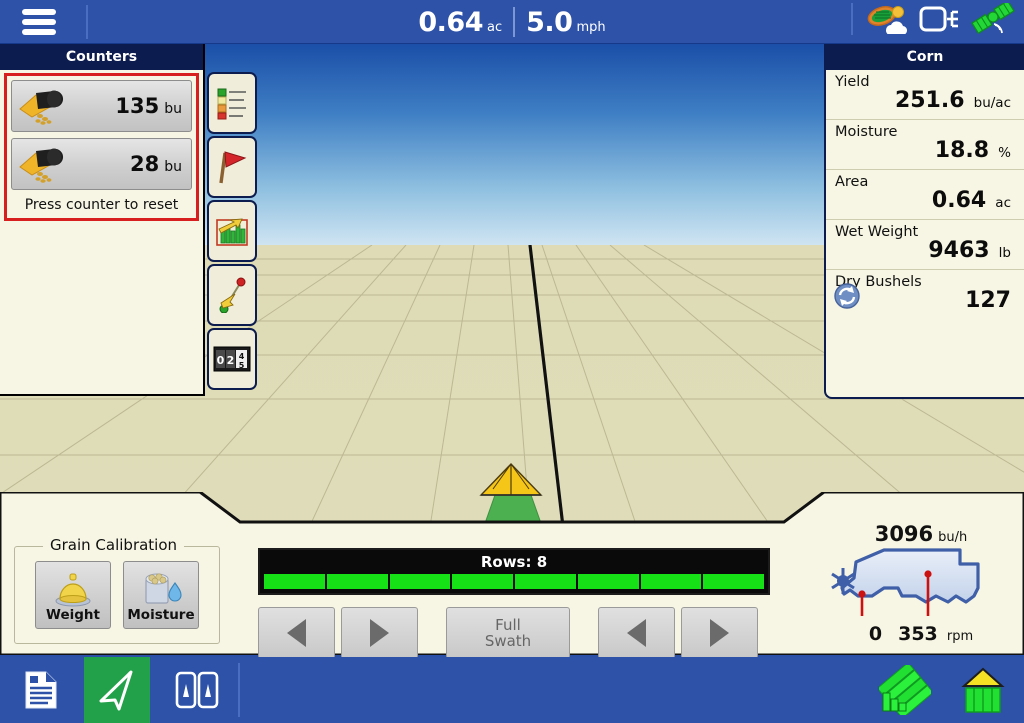 This screenshot has width=1024, height=723. I want to click on swath-rows-indicator: Rows: 8, so click(514, 571).